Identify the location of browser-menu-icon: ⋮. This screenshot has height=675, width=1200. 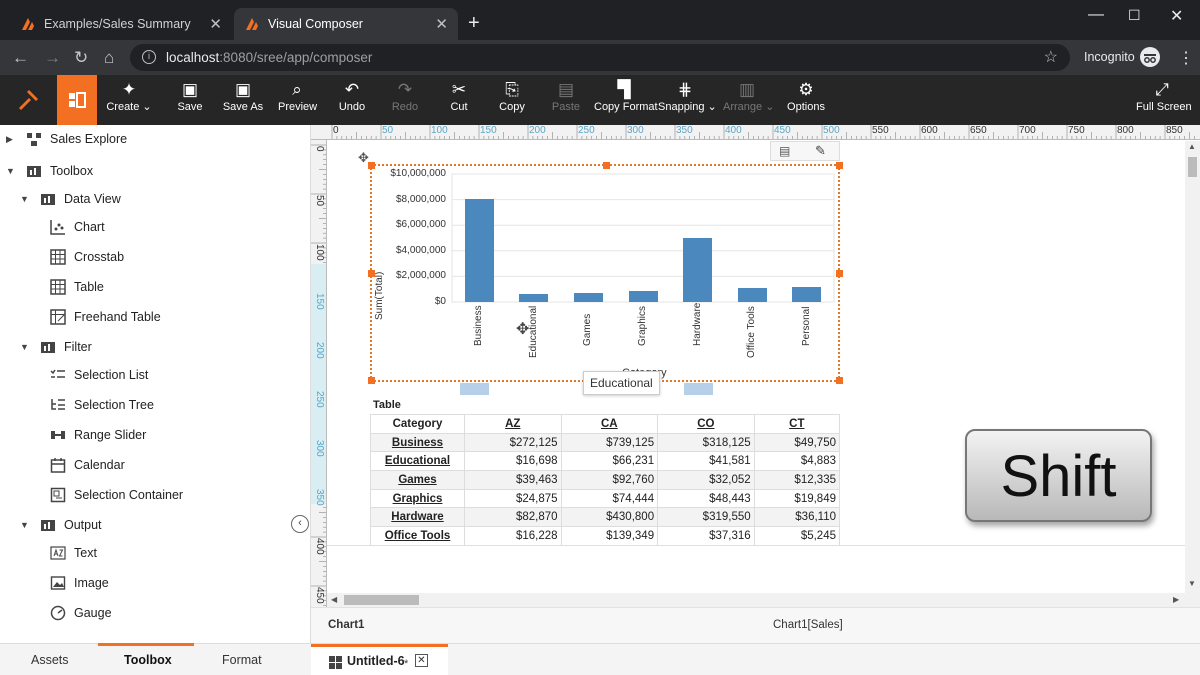
(1186, 58).